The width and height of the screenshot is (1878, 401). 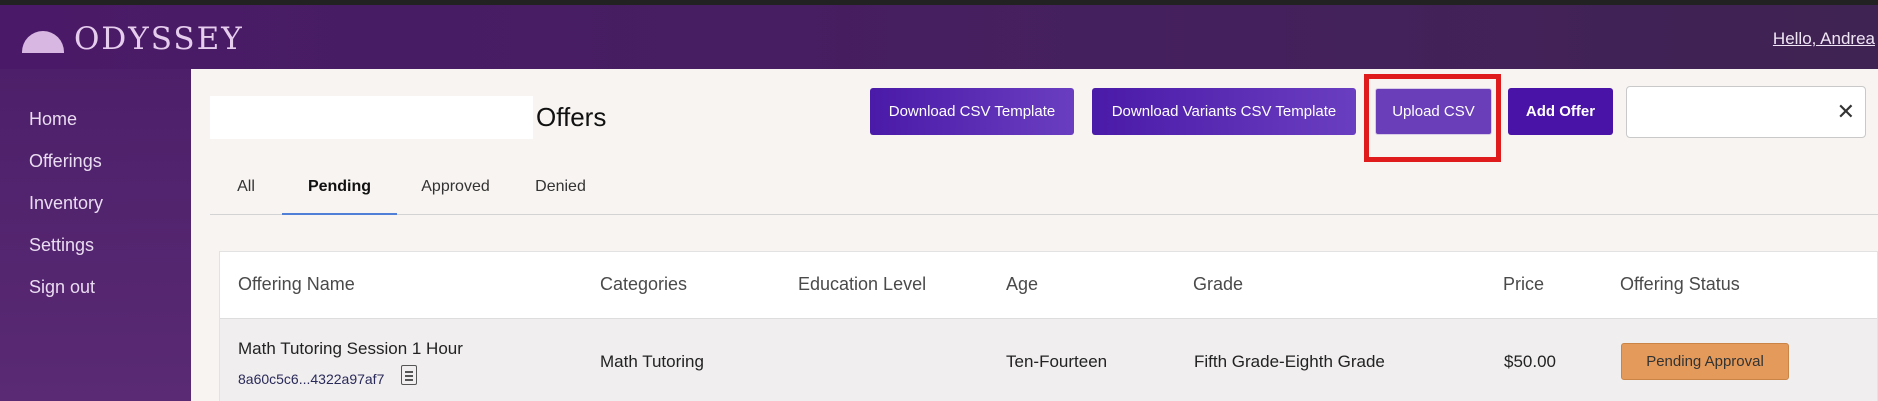 I want to click on tab-pending: Pending, so click(x=339, y=187).